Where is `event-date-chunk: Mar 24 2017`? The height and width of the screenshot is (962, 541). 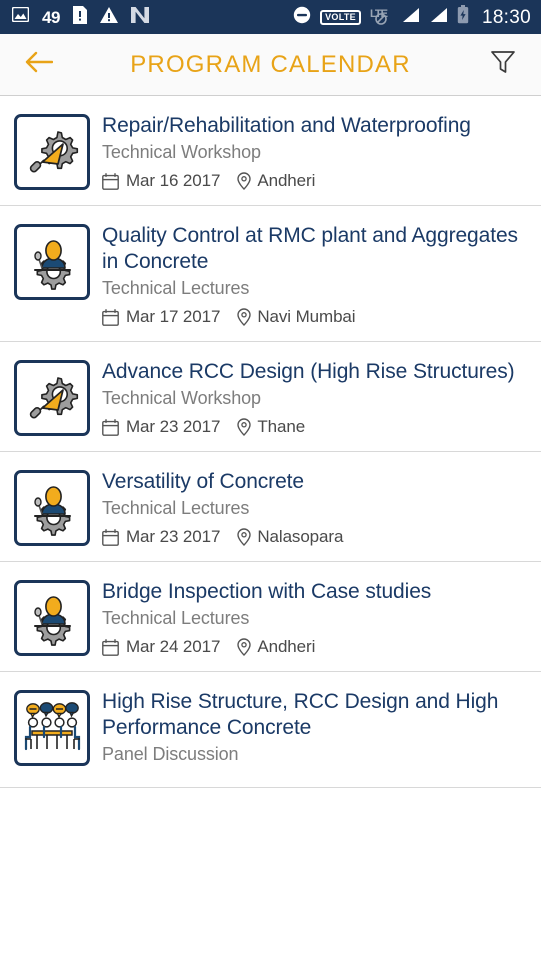
event-date-chunk: Mar 24 2017 is located at coordinates (161, 647).